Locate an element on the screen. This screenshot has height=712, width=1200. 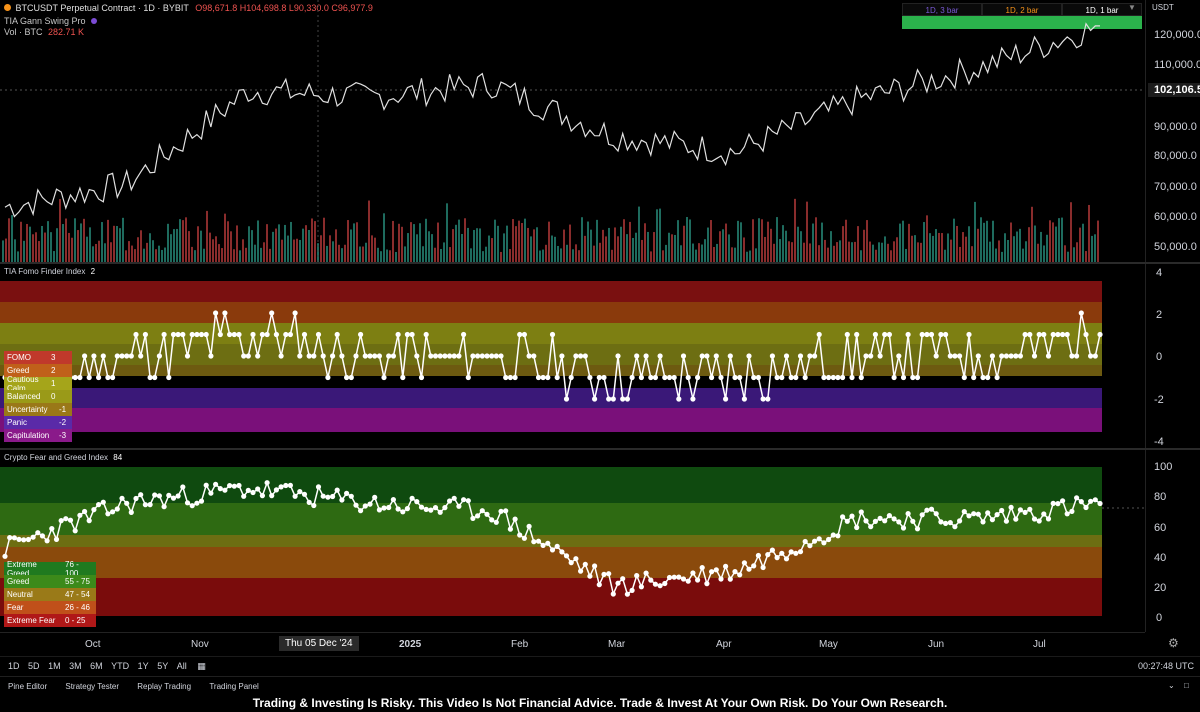
fomo-axis: 4 2 0 -2 -4 is located at coordinates (1172, 356).